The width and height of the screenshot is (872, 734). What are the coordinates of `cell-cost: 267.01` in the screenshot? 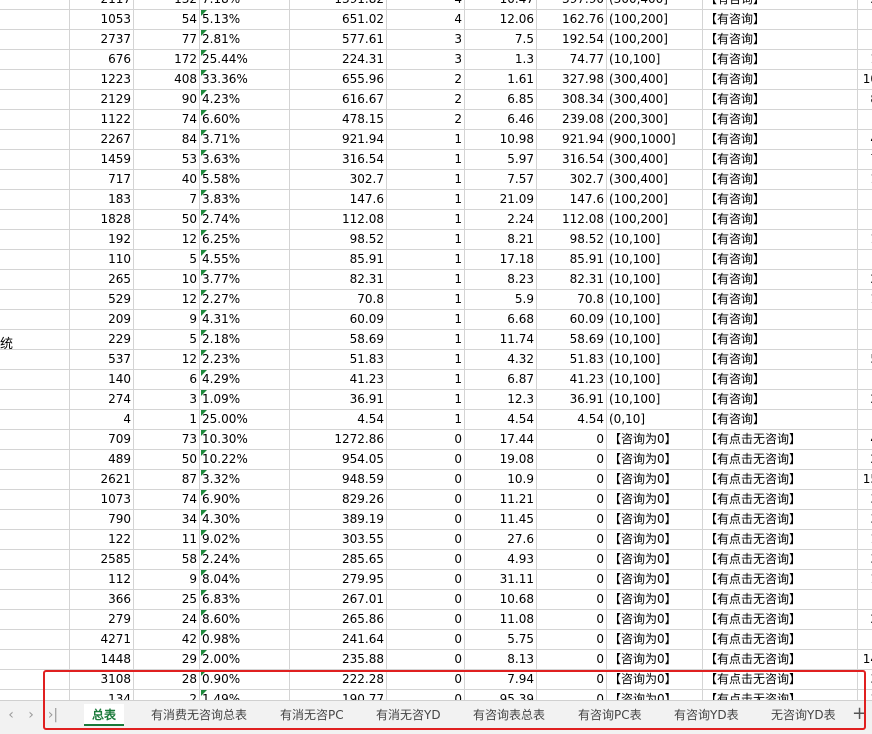 It's located at (338, 599).